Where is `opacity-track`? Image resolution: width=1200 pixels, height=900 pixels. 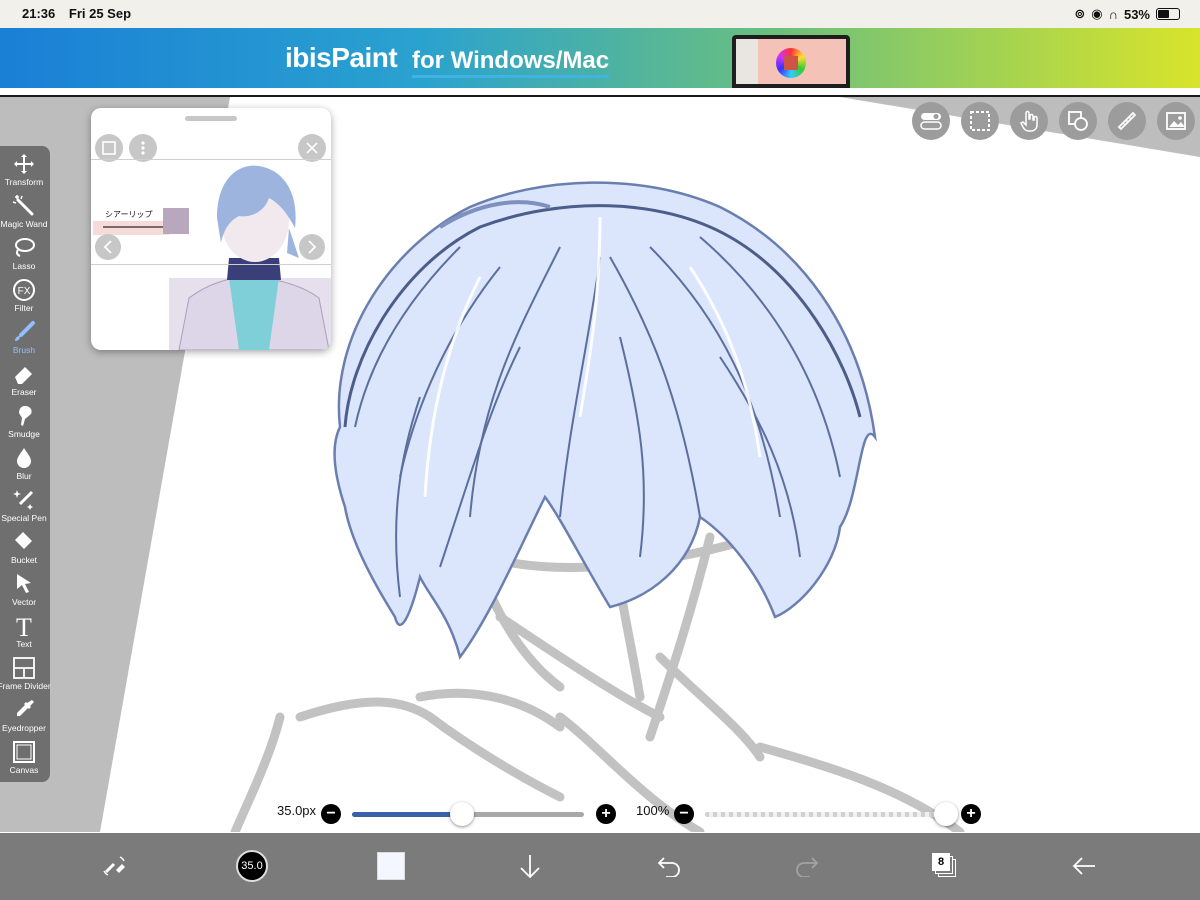 opacity-track is located at coordinates (825, 814).